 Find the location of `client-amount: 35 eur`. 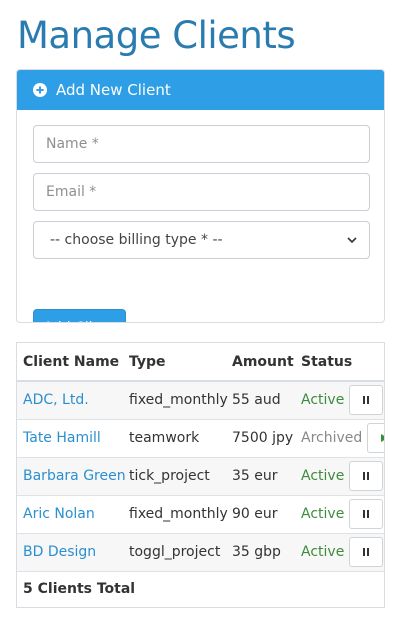

client-amount: 35 eur is located at coordinates (260, 475).